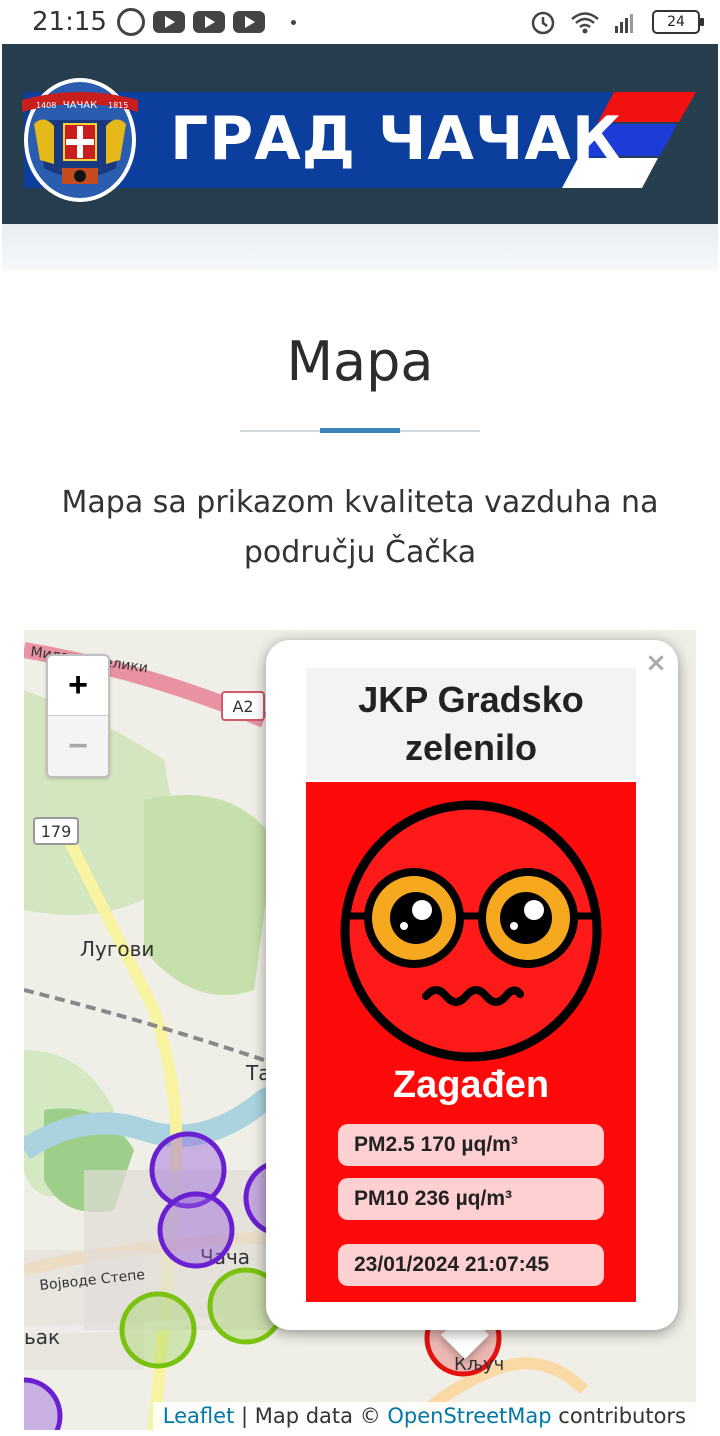  What do you see at coordinates (78, 686) in the screenshot?
I see `zoom-in-button: +` at bounding box center [78, 686].